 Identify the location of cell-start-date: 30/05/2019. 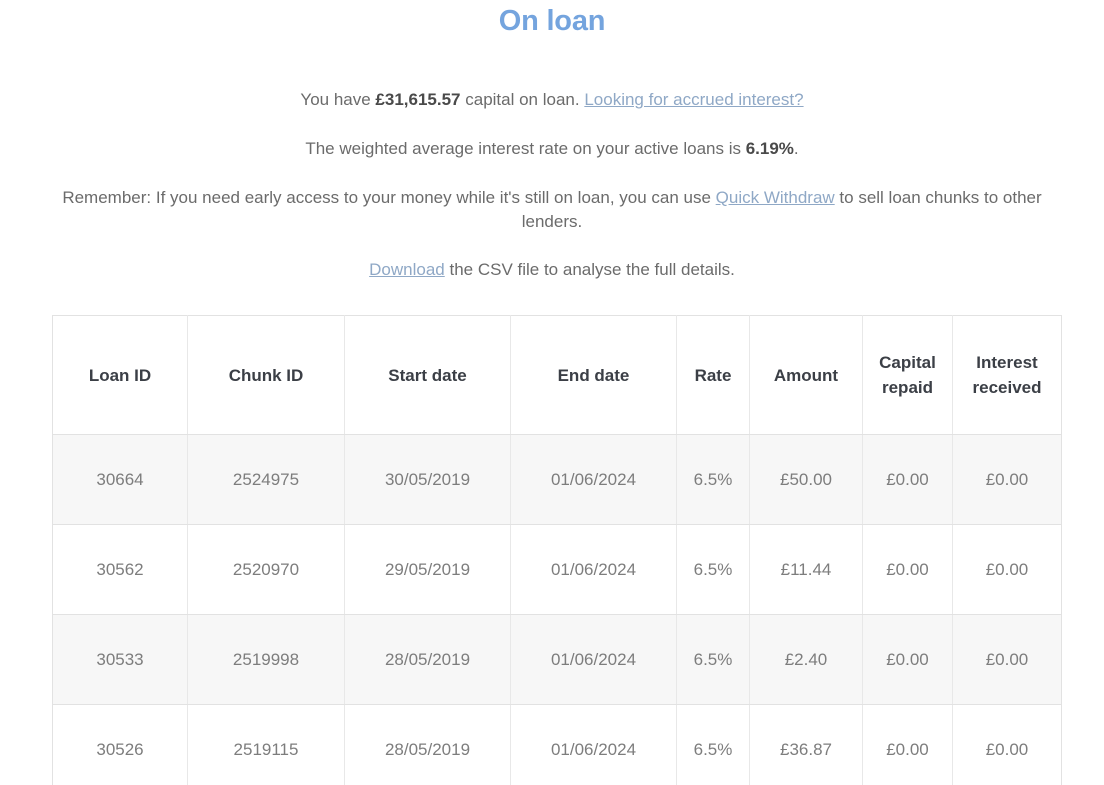
(427, 479).